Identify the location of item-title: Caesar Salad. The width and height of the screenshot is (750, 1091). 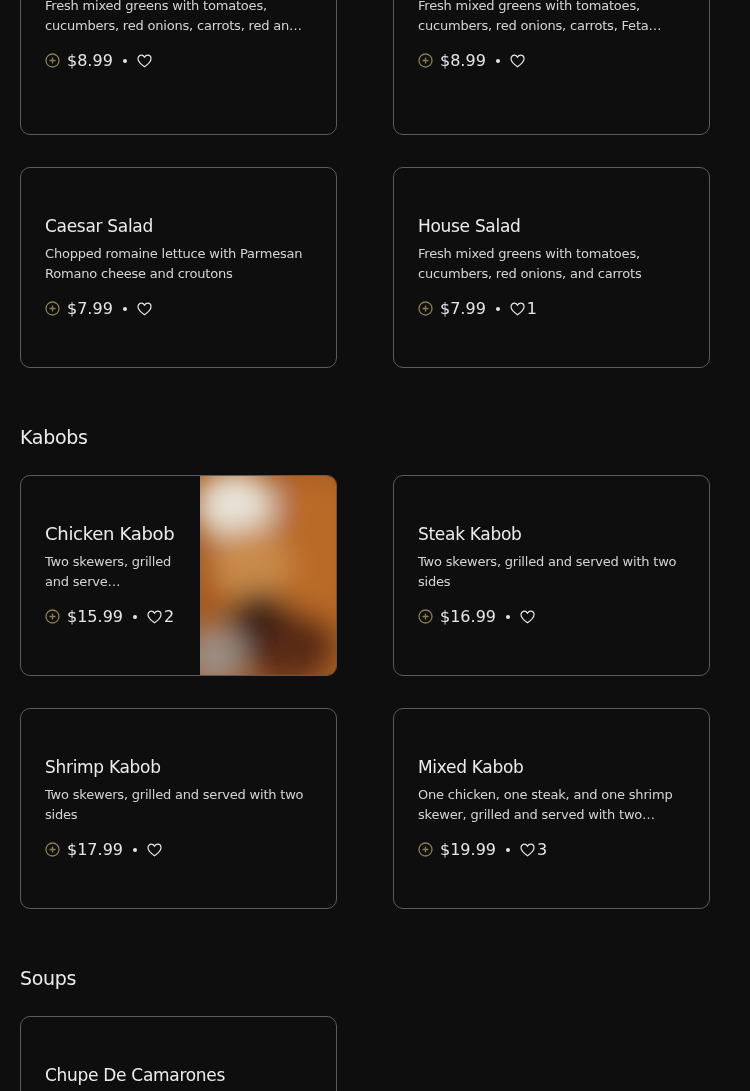
(99, 226).